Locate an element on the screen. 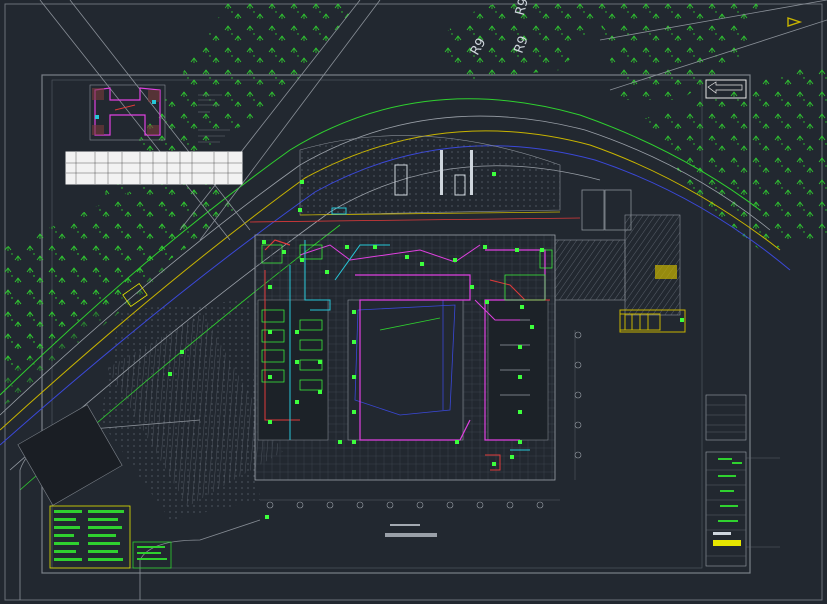 The height and width of the screenshot is (604, 827). north-arrow-icon is located at coordinates (795, 22).